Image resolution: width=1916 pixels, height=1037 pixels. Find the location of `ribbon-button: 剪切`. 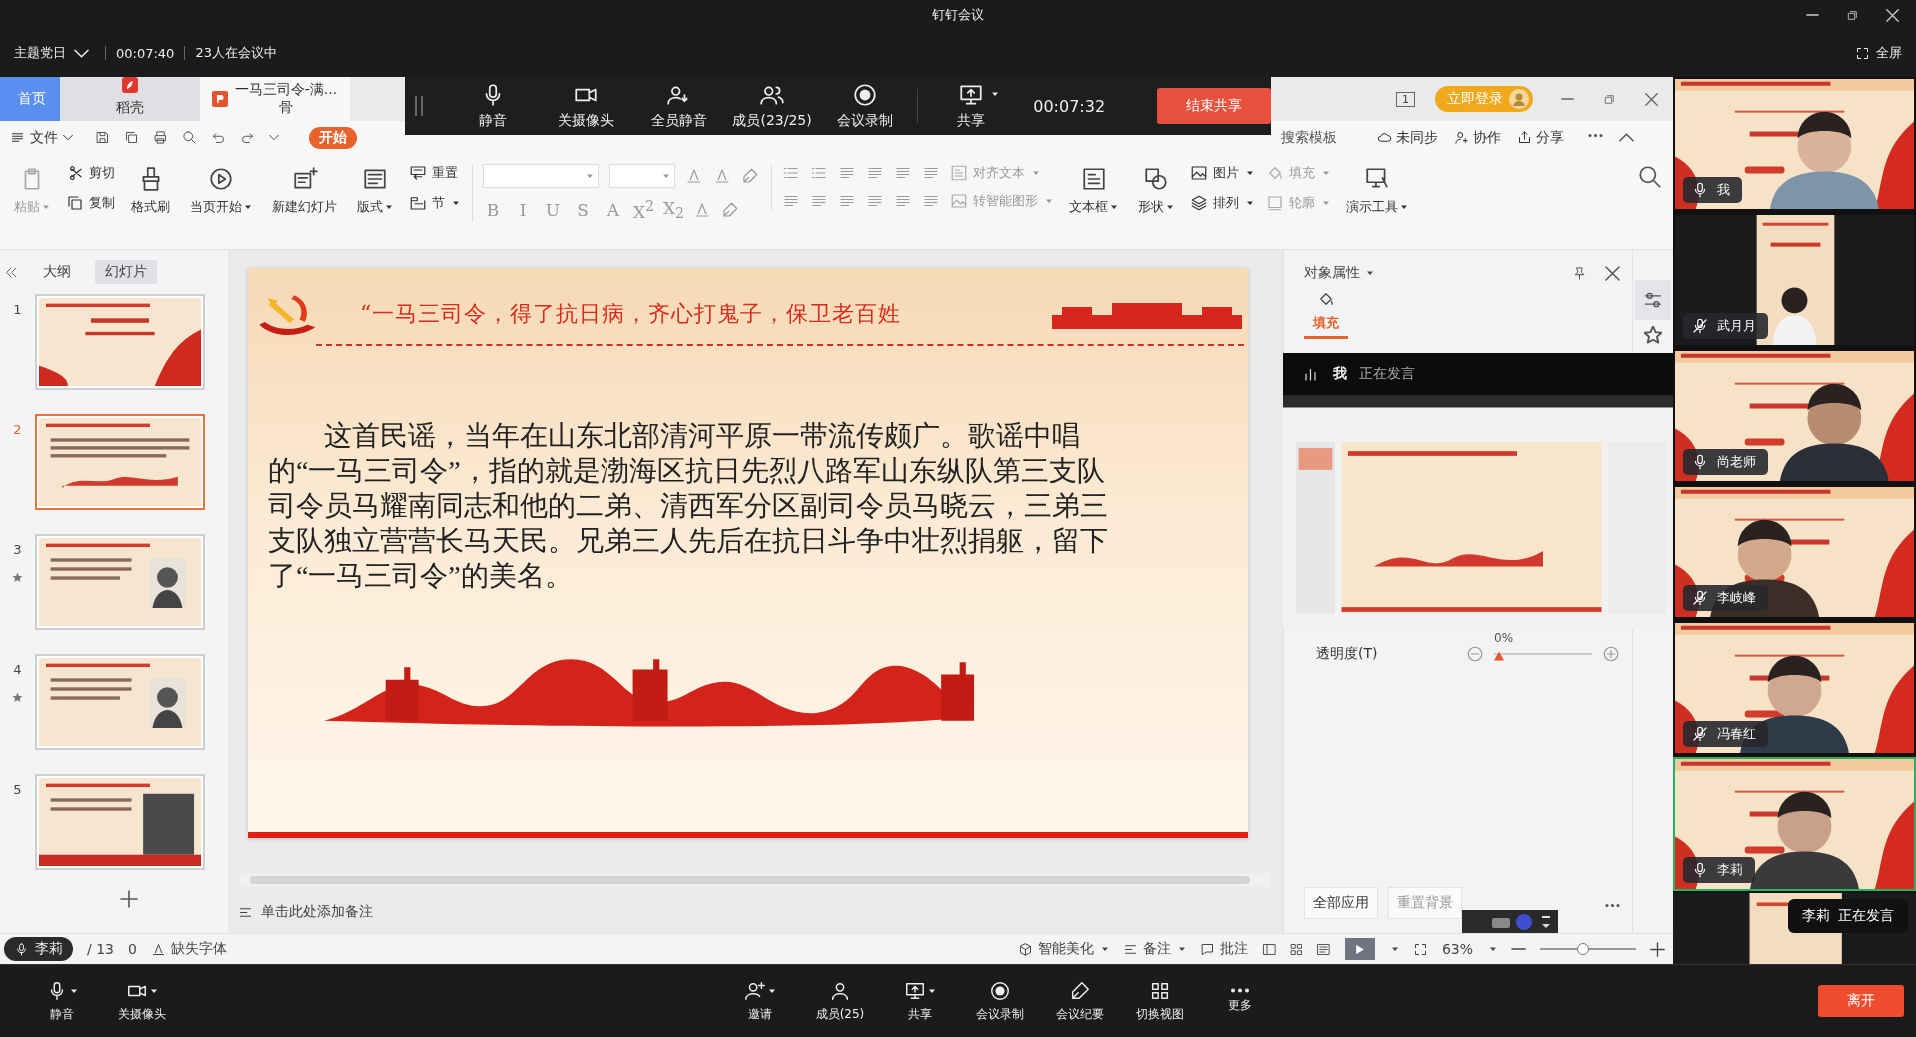

ribbon-button: 剪切 is located at coordinates (90, 173).